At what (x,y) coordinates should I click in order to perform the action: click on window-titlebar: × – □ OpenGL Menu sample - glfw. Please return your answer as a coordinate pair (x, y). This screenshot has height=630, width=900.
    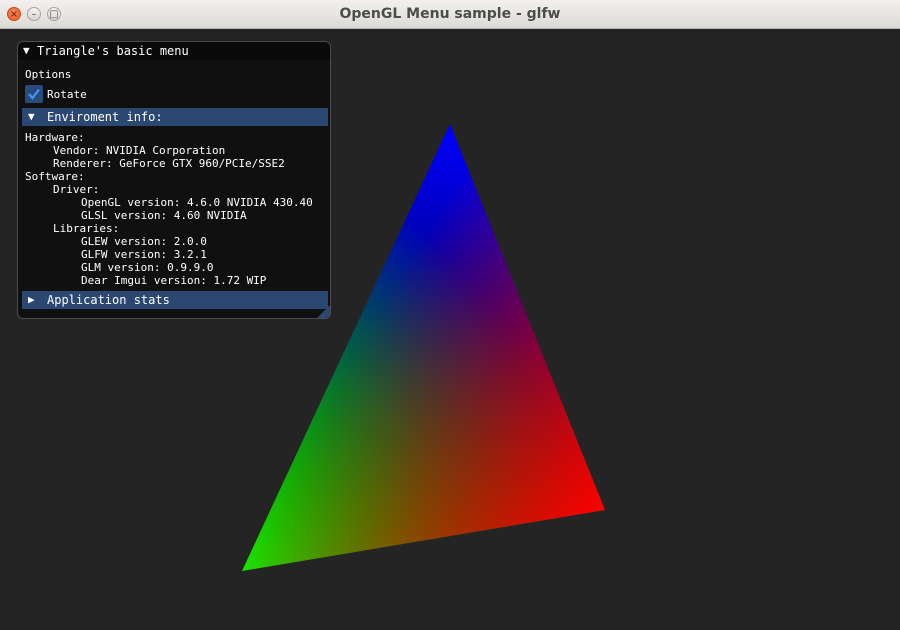
    Looking at the image, I should click on (450, 14).